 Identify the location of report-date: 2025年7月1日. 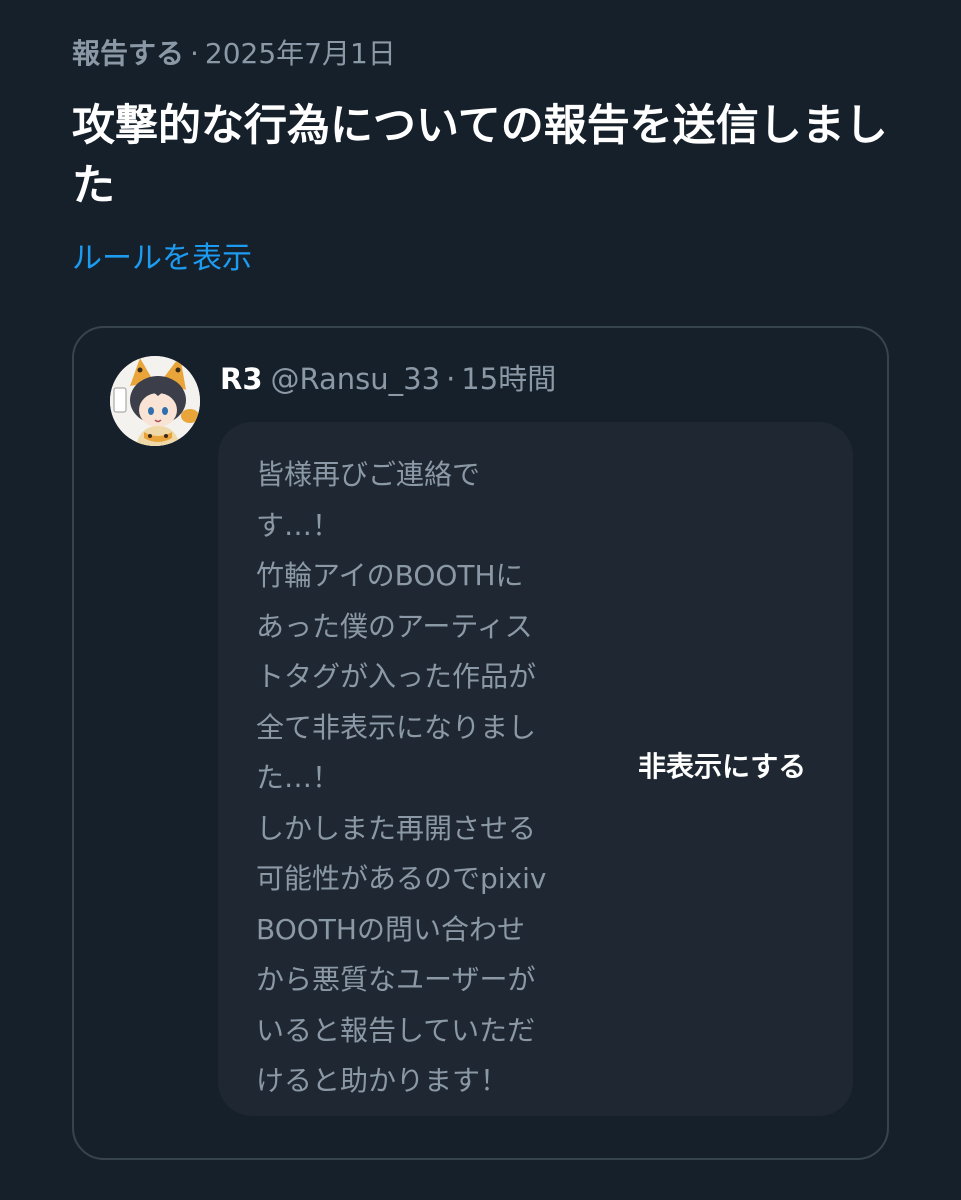
(300, 53).